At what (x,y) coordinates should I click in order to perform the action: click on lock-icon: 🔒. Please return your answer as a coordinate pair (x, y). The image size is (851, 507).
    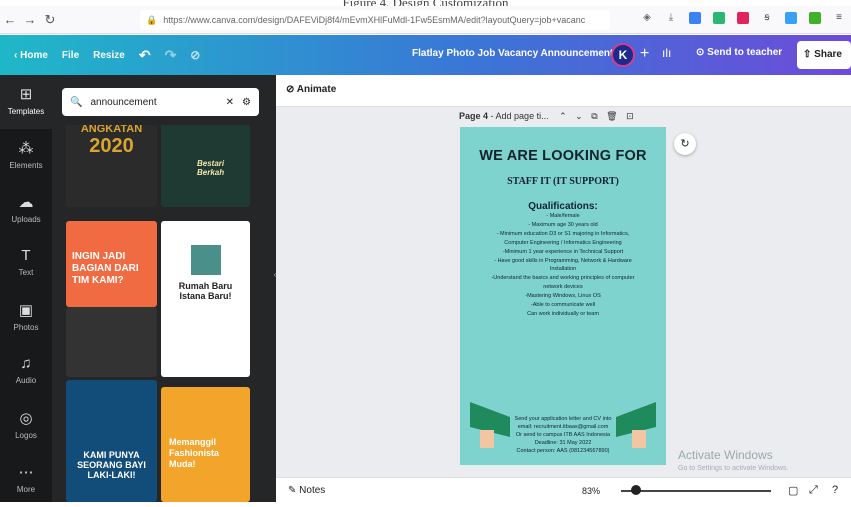
    Looking at the image, I should click on (152, 19).